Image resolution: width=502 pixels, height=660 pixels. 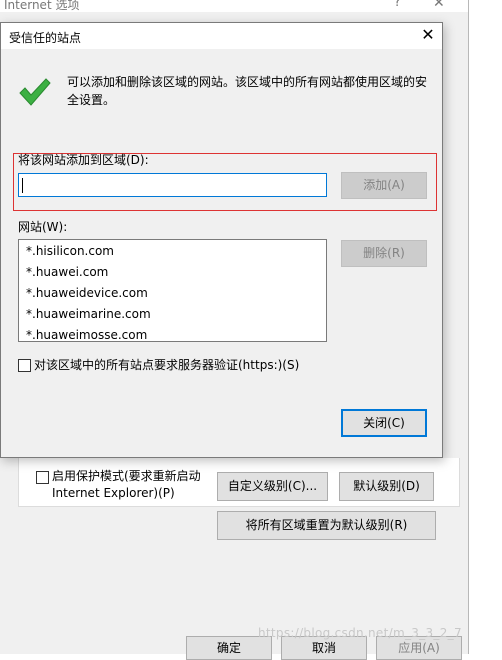 I want to click on reset-all-zones-button: 将所有区域重置为默认级别(R), so click(x=326, y=525).